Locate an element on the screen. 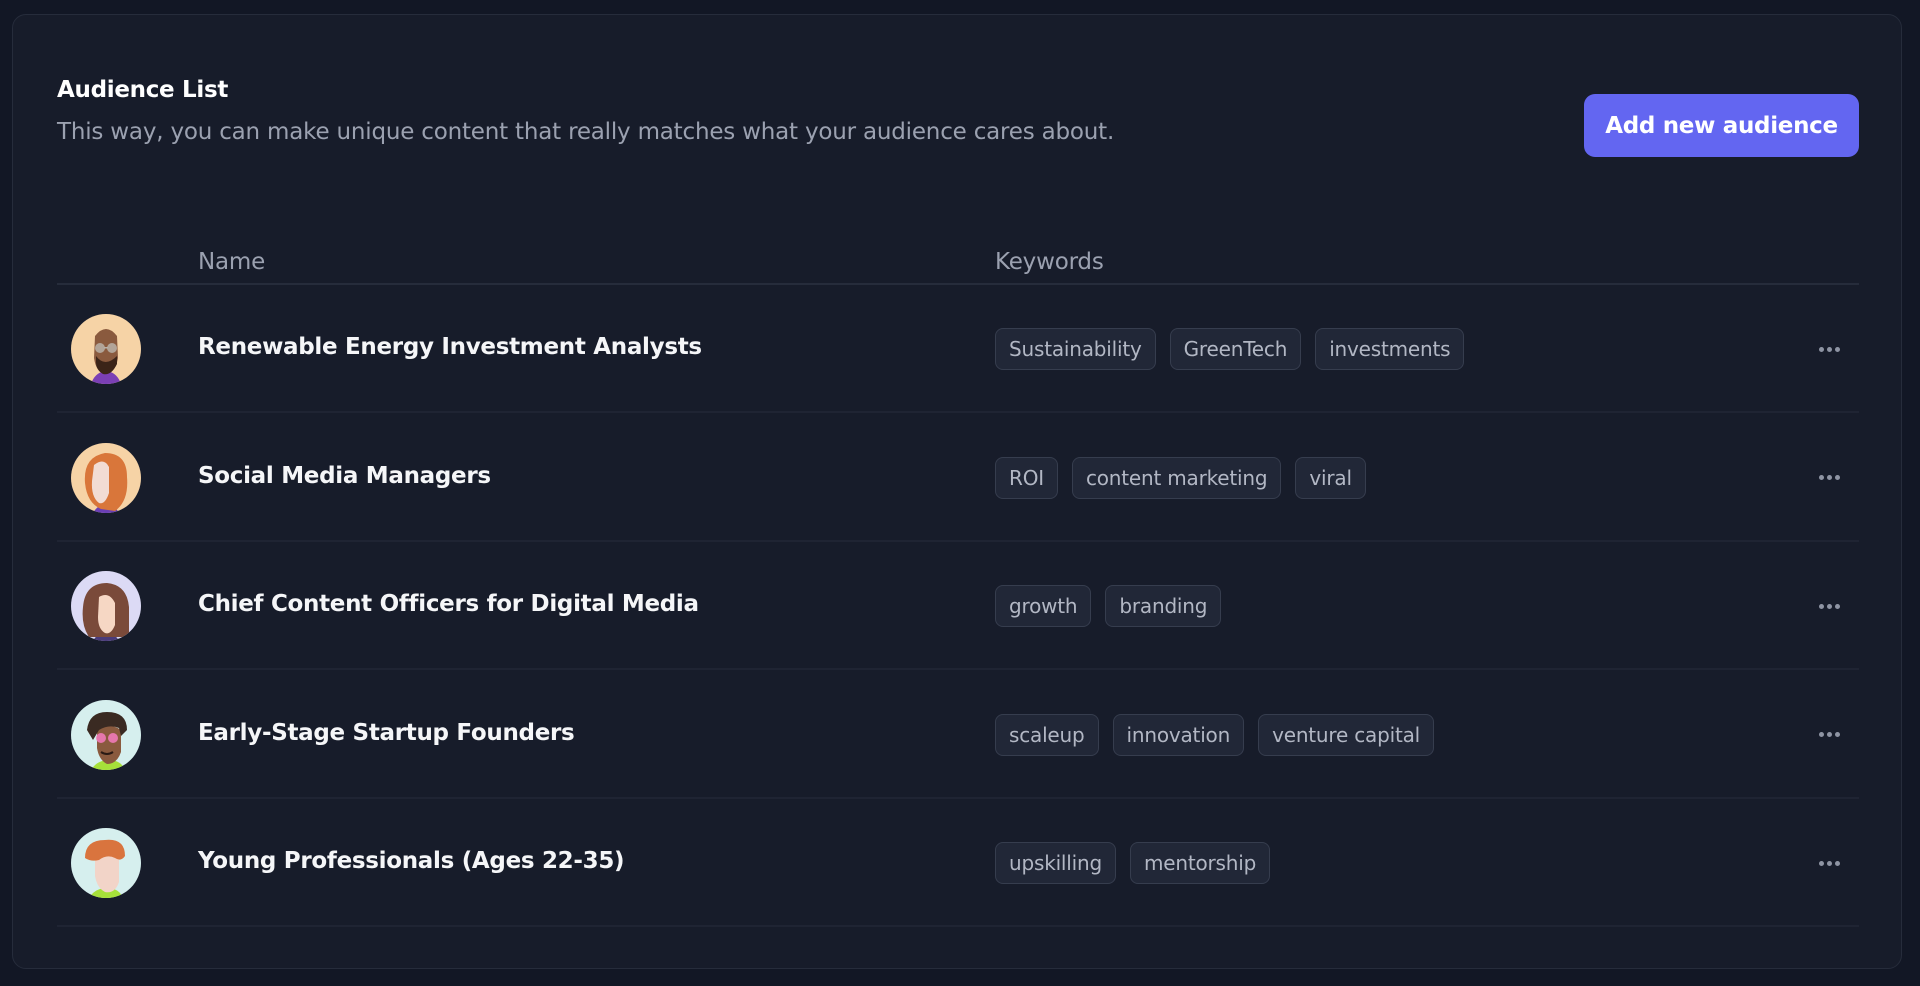  keyword-tag: innovation is located at coordinates (1178, 734).